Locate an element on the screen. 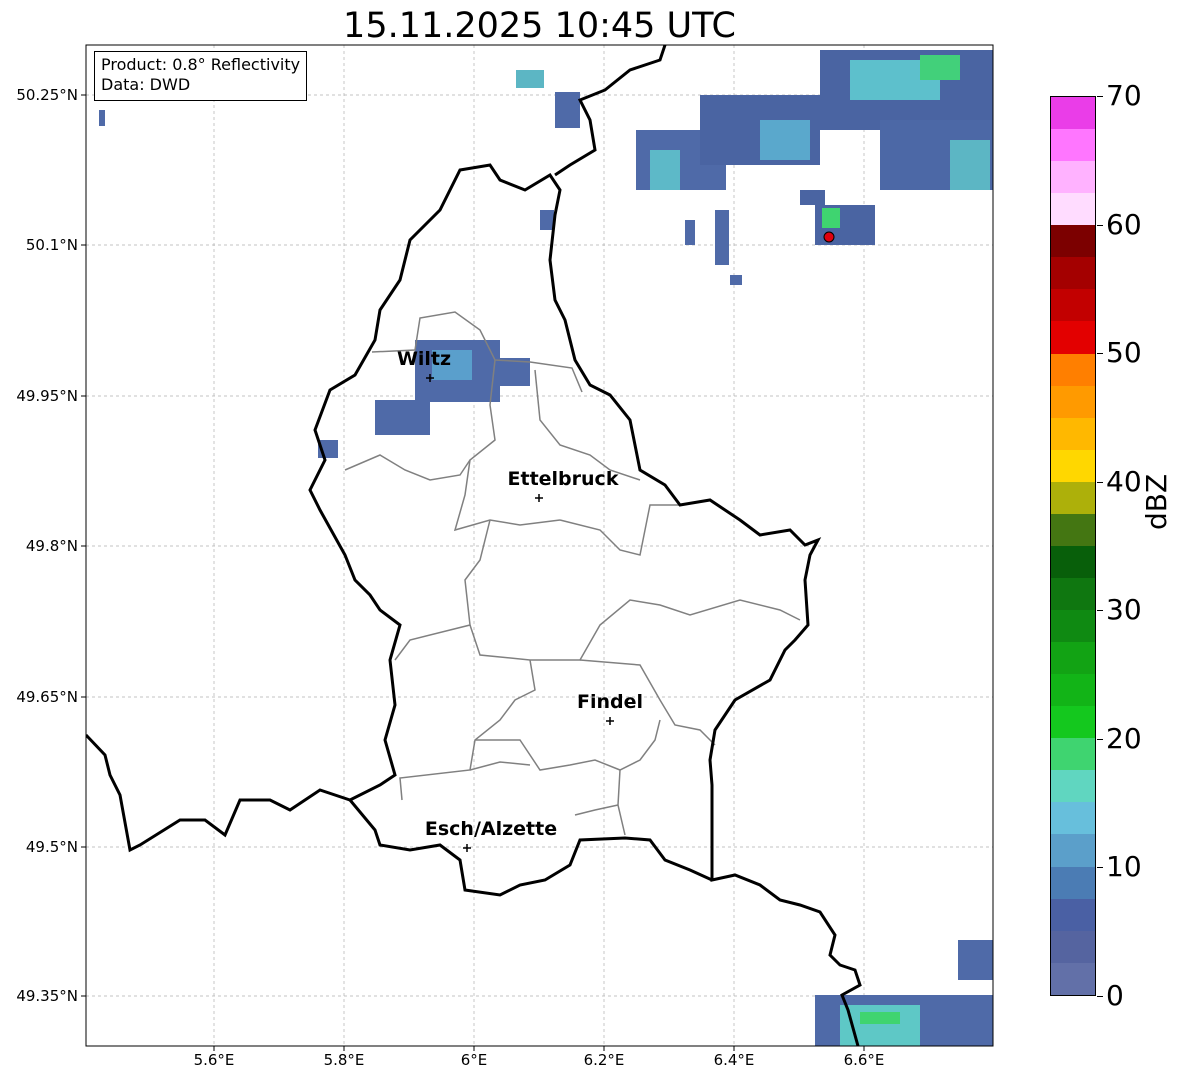  lon-tick-label: 6.4°E is located at coordinates (734, 1060).